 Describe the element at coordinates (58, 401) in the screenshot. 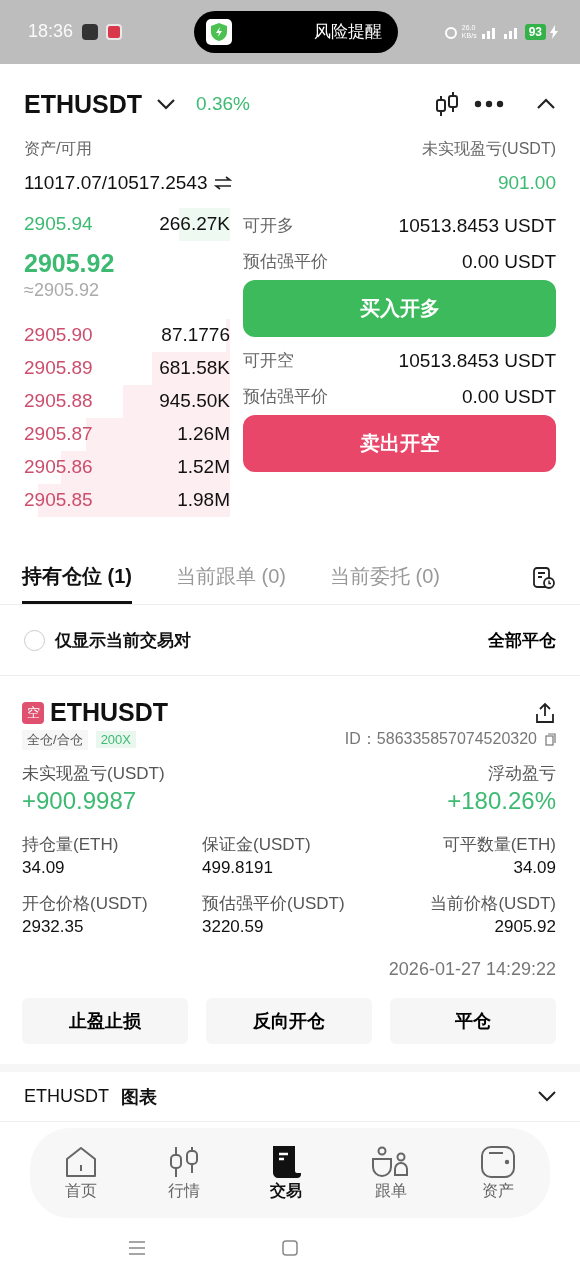

I see `ask-price: 2905.88` at that location.